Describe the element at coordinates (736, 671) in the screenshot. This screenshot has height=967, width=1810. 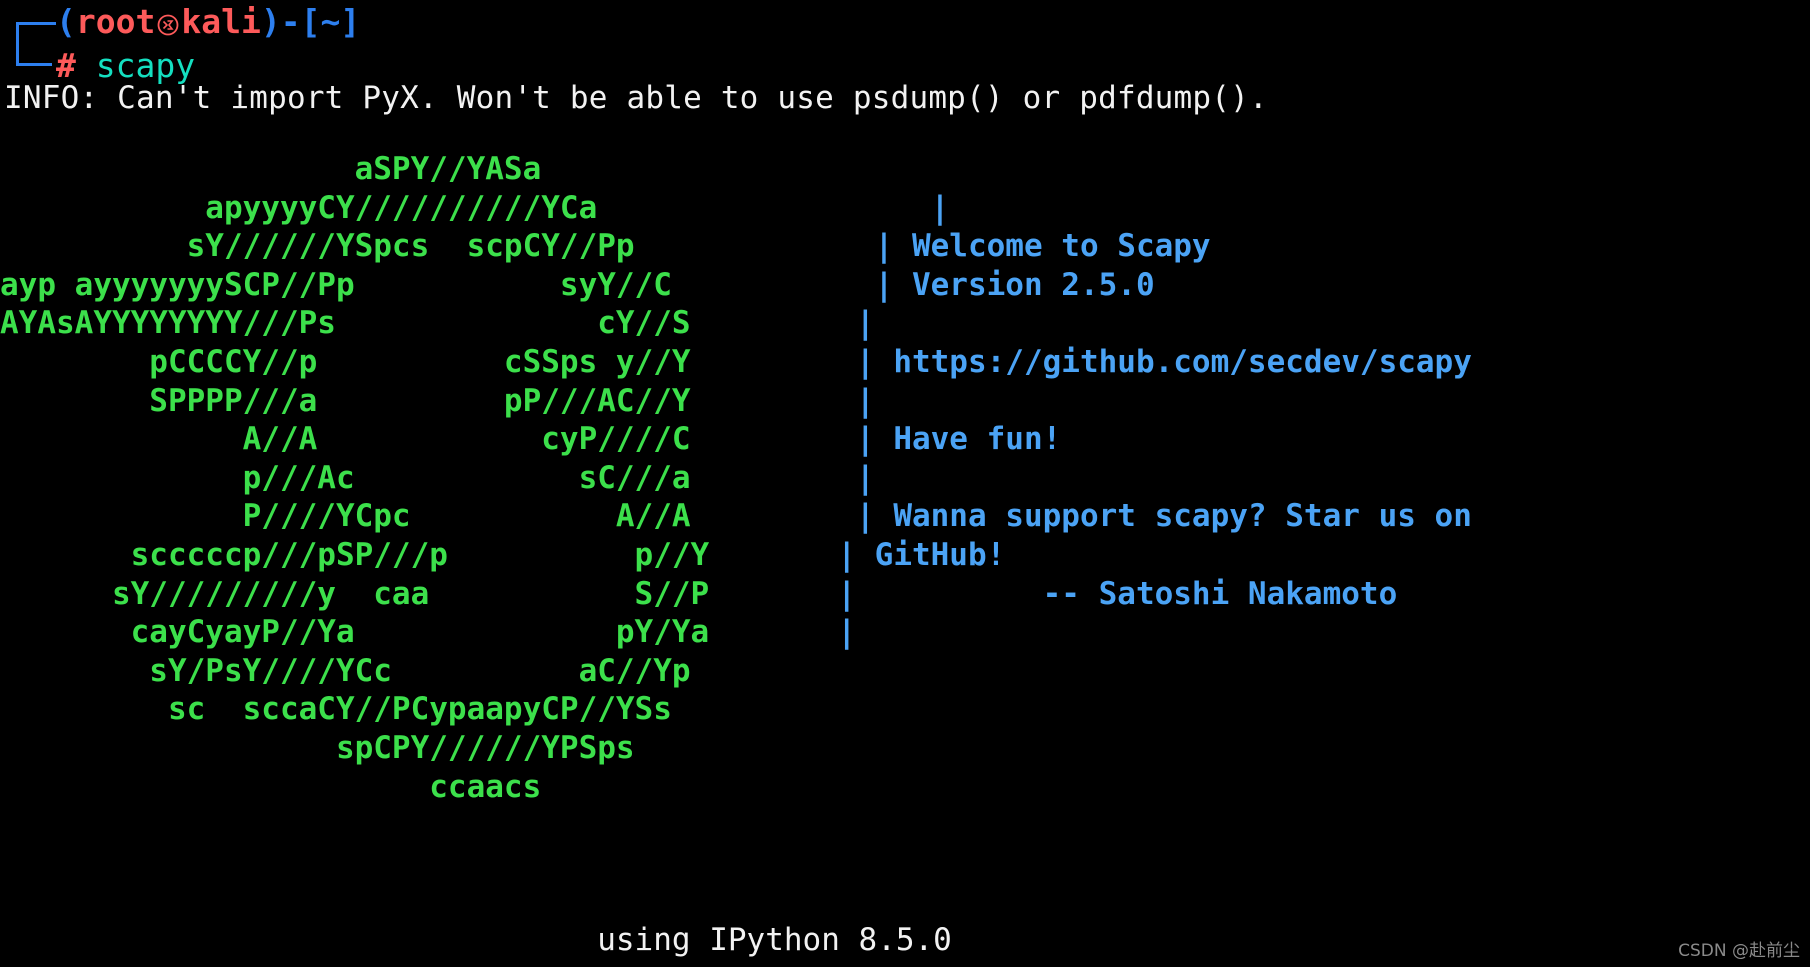
I see `banner-row: sY/PsY////YCc aC//Yp` at that location.